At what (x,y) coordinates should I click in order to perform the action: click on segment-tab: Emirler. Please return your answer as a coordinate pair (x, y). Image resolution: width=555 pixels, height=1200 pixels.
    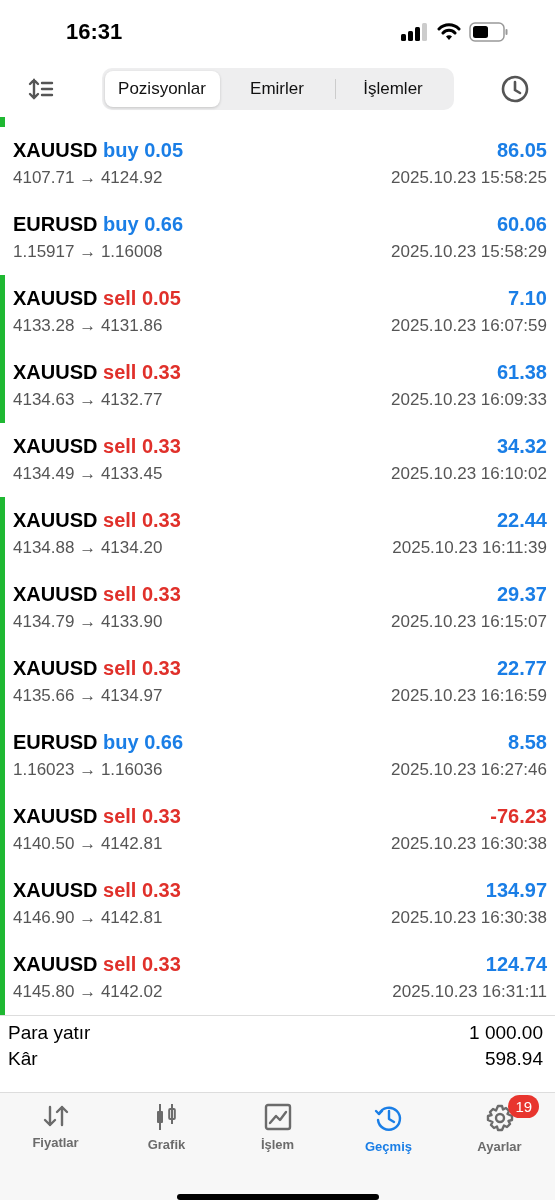
    Looking at the image, I should click on (277, 88).